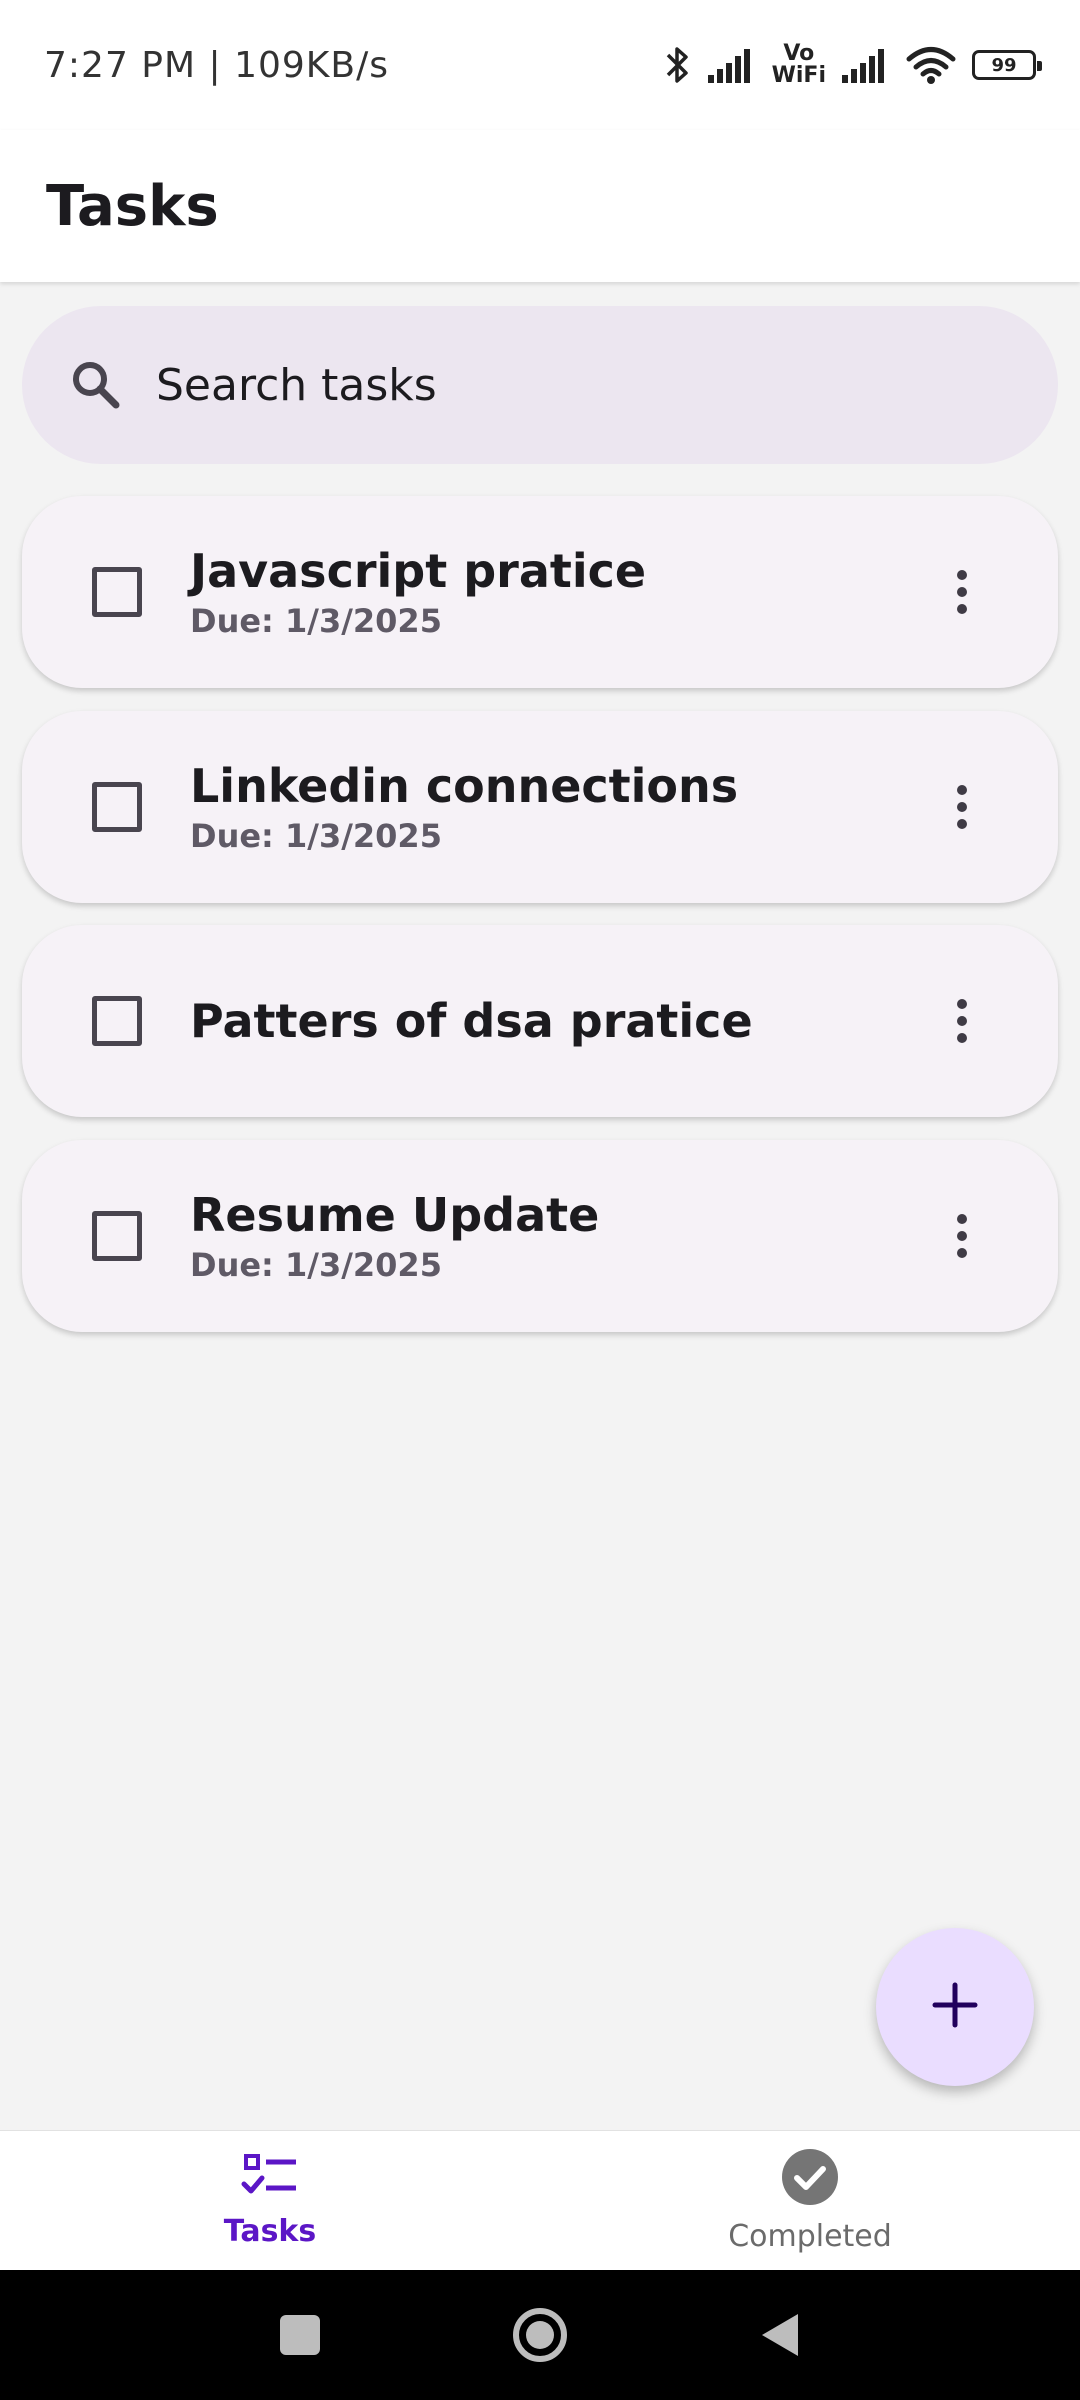 Image resolution: width=1080 pixels, height=2400 pixels. What do you see at coordinates (540, 65) in the screenshot?
I see `status-bar: 7:27 PM | 109KB/s Vo WiFi 99` at bounding box center [540, 65].